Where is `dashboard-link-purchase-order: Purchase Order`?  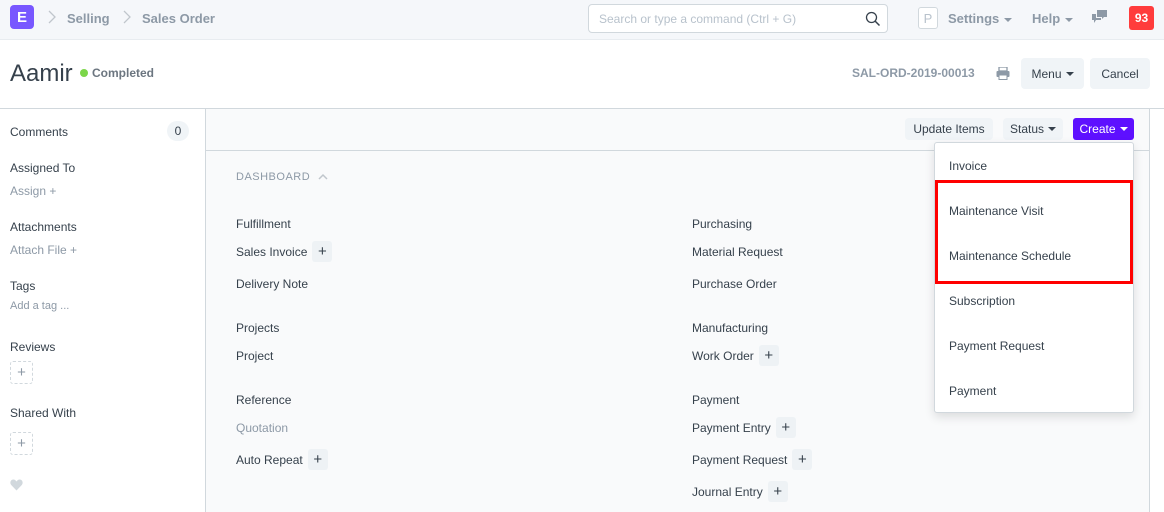 dashboard-link-purchase-order: Purchase Order is located at coordinates (734, 284).